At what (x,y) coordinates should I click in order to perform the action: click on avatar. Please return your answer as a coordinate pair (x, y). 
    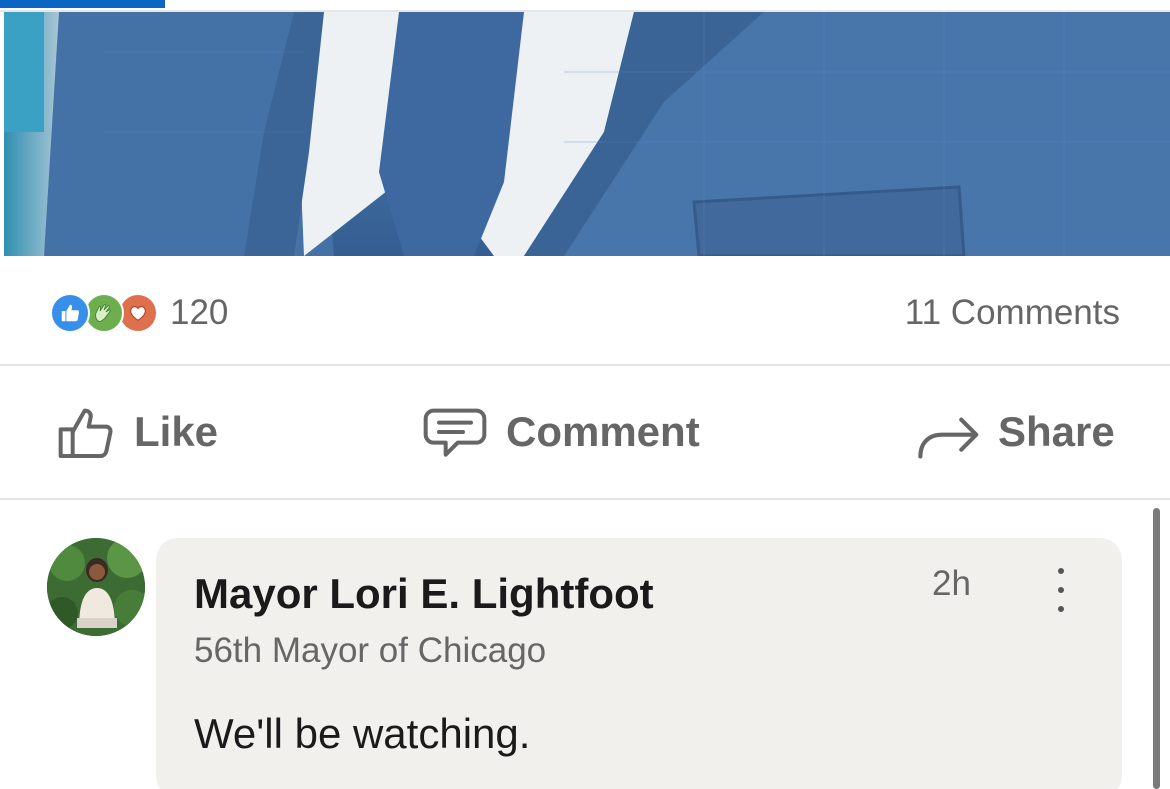
    Looking at the image, I should click on (96, 587).